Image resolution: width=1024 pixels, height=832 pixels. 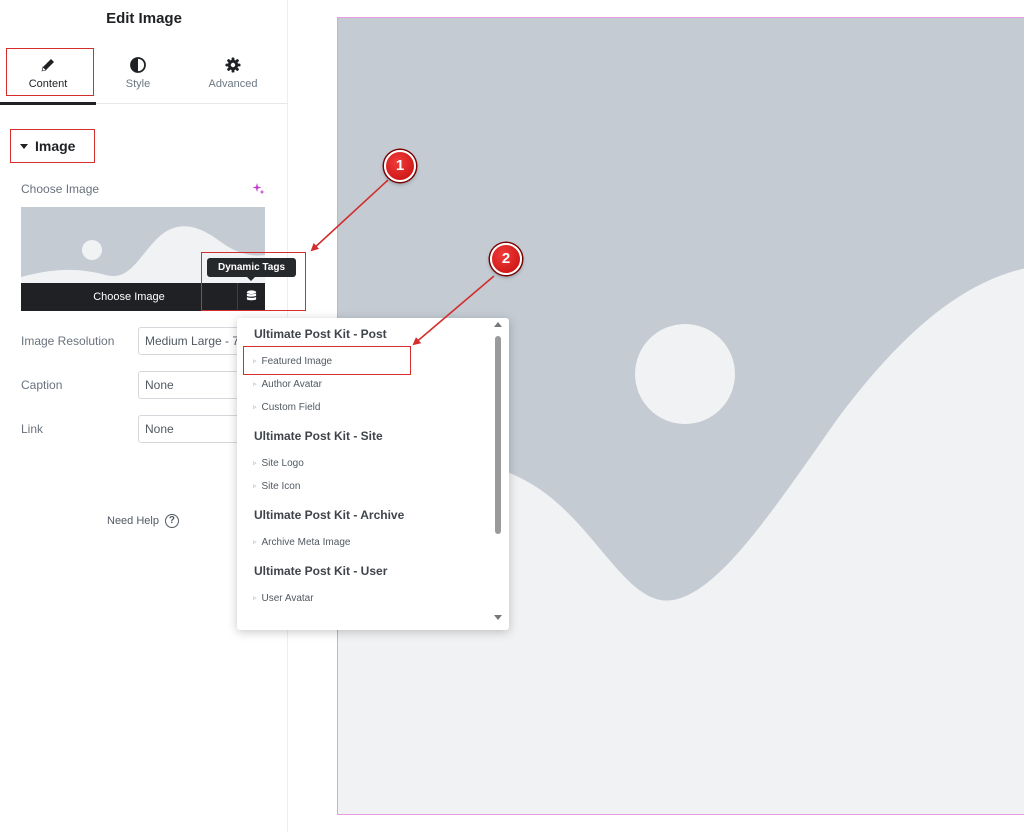 What do you see at coordinates (32, 429) in the screenshot?
I see `field-label: Link` at bounding box center [32, 429].